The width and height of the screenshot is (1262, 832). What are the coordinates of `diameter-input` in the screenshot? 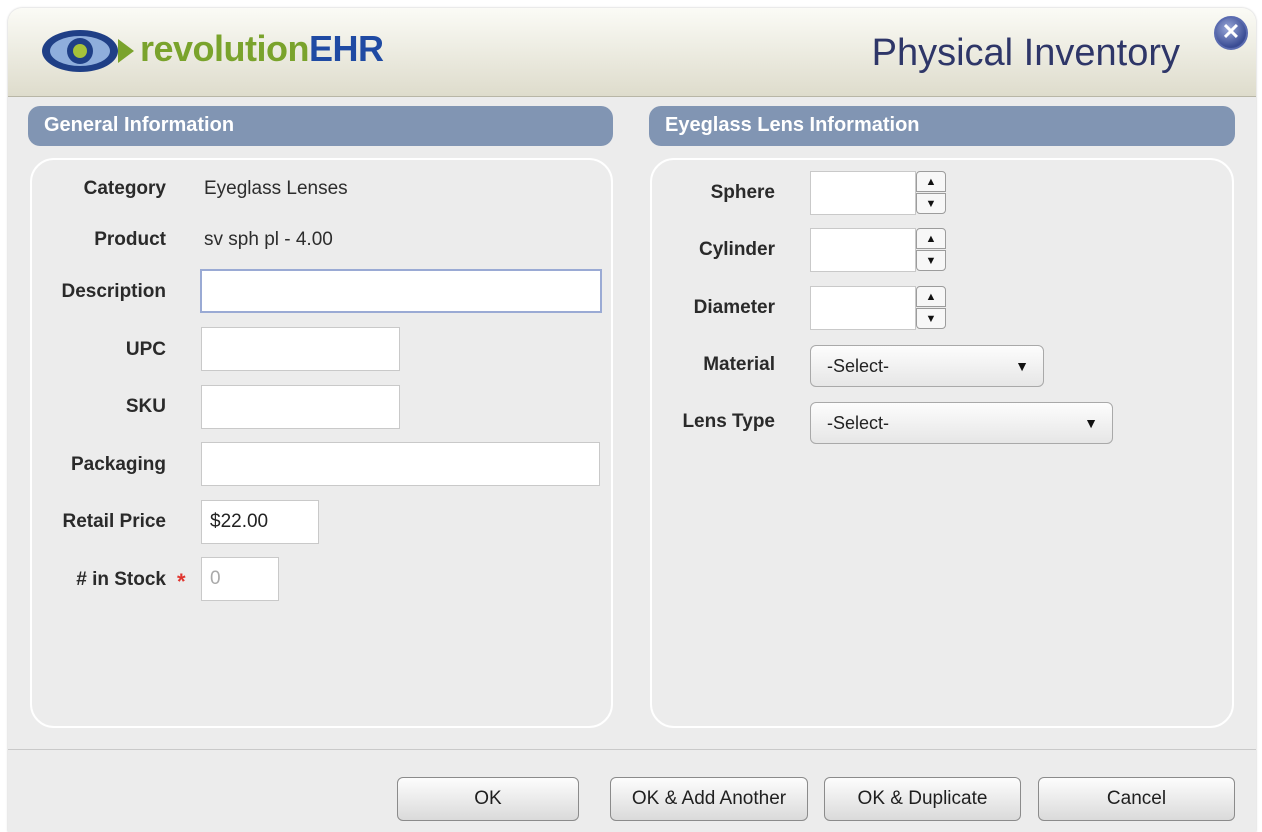 It's located at (863, 308).